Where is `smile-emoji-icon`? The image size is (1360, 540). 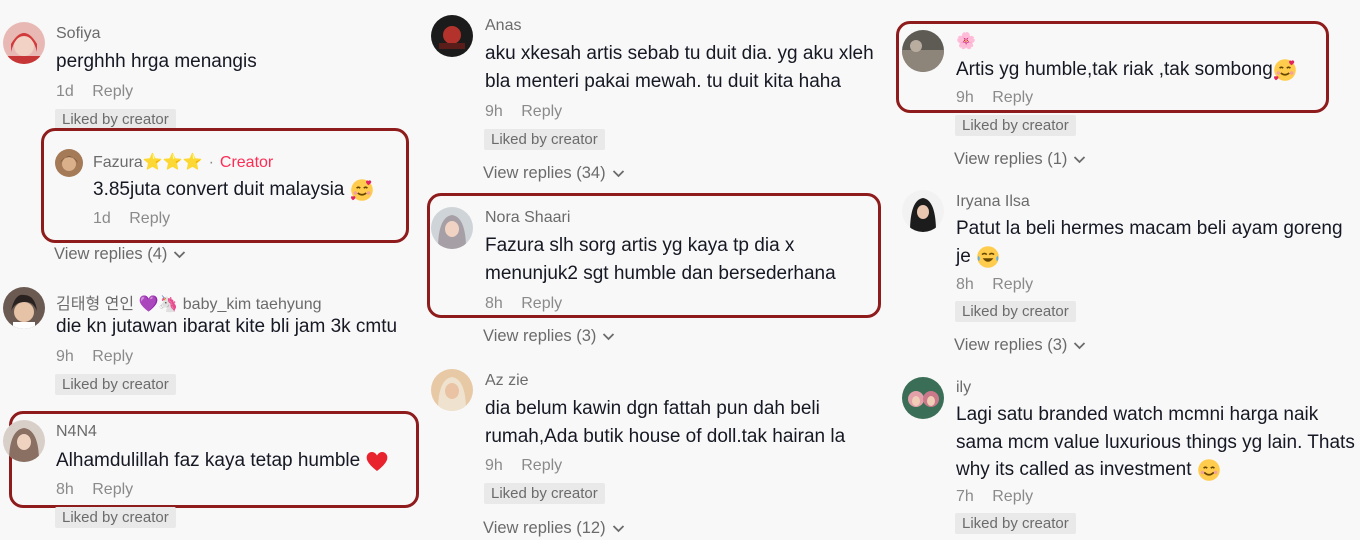
smile-emoji-icon is located at coordinates (1209, 470).